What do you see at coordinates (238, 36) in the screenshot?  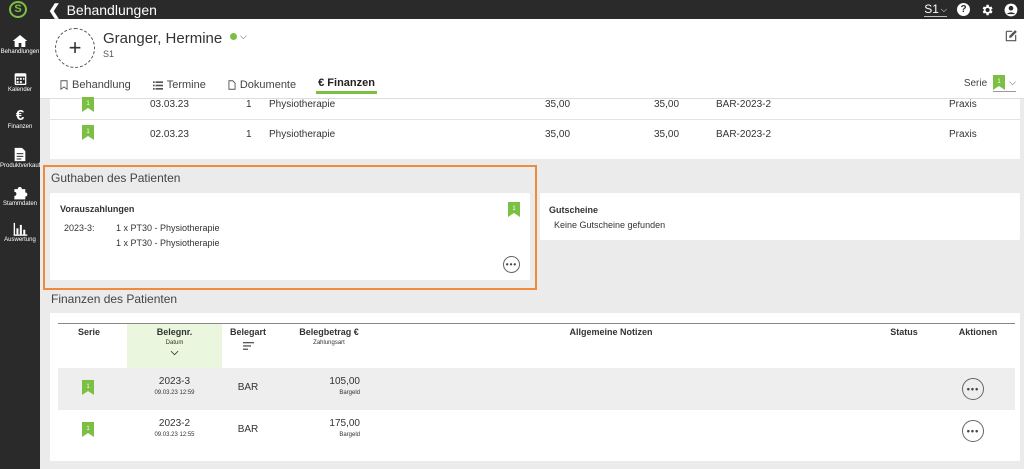 I see `status-dropdown: ⌵` at bounding box center [238, 36].